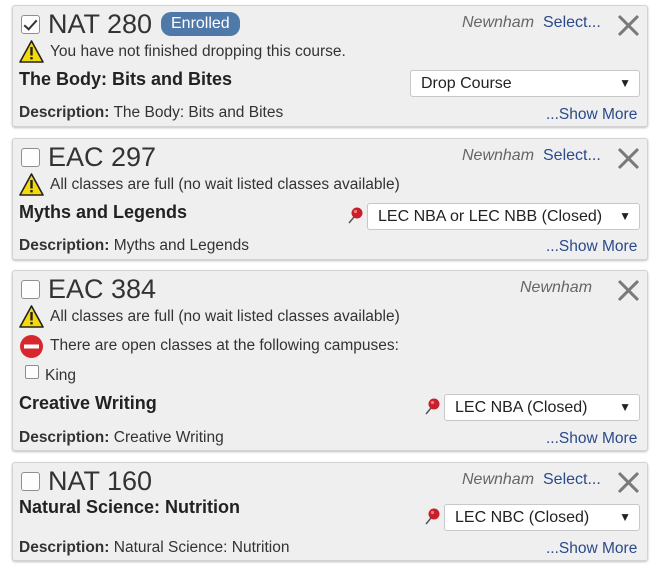 This screenshot has width=650, height=573. Describe the element at coordinates (126, 79) in the screenshot. I see `course-title: The Body: Bits and Bites` at that location.